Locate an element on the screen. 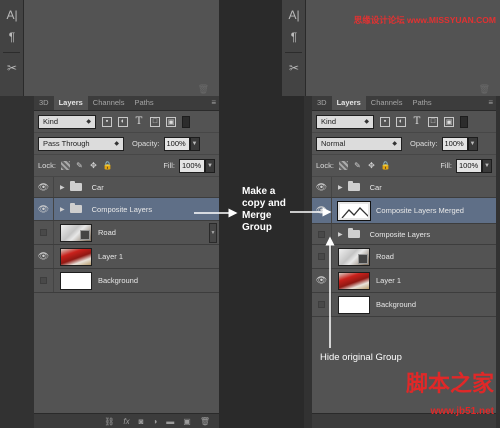 The height and width of the screenshot is (428, 500). merge-annotation: Make a copy and Merge Group is located at coordinates (264, 210).